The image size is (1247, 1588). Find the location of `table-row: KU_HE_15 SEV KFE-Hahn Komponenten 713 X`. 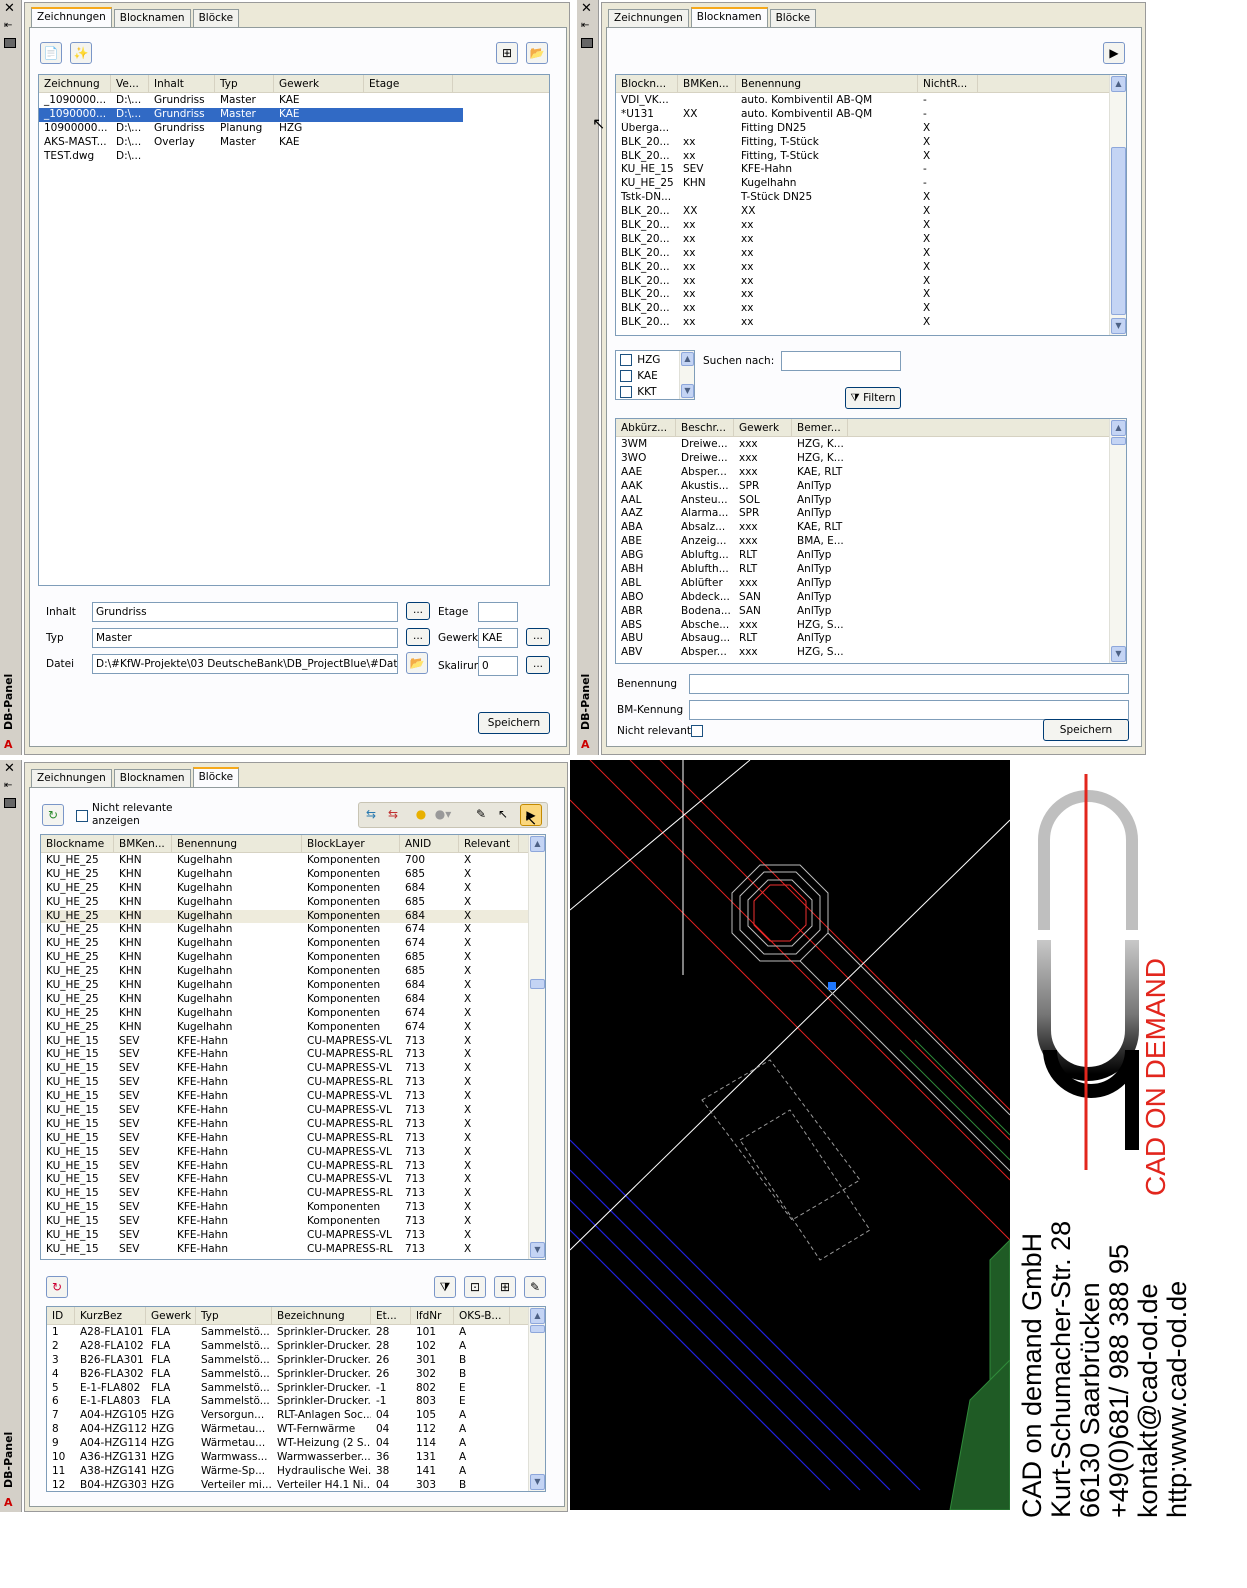

table-row: KU_HE_15 SEV KFE-Hahn Komponenten 713 X is located at coordinates (284, 1208).